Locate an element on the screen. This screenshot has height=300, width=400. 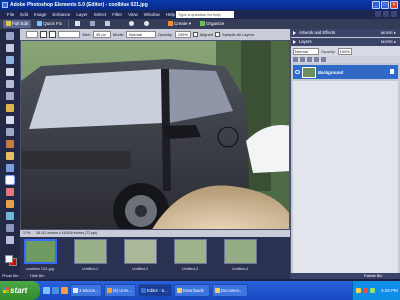
close-button: × is located at coordinates (394, 5).